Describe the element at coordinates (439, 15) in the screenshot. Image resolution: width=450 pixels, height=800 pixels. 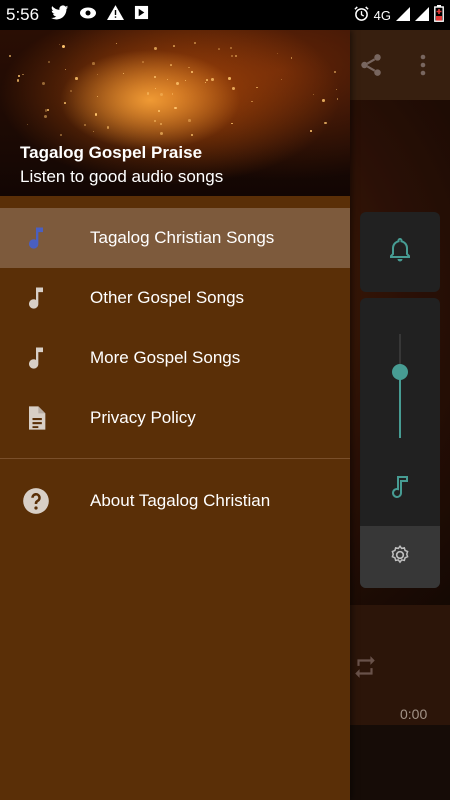
I see `battery-icon` at that location.